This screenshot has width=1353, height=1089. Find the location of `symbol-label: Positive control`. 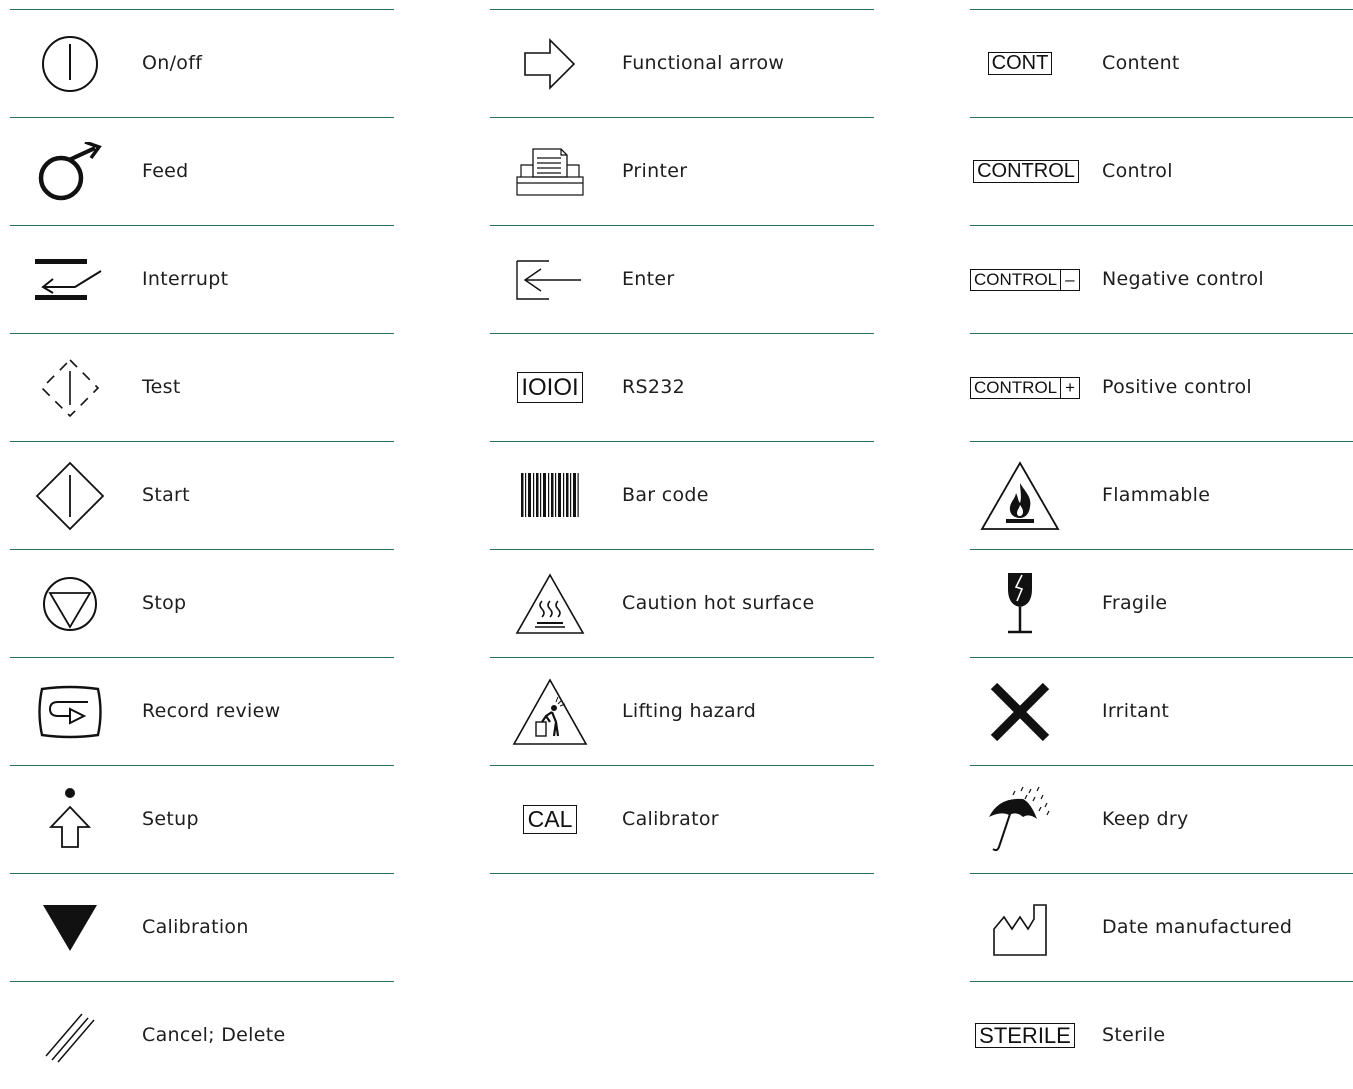

symbol-label: Positive control is located at coordinates (1177, 387).